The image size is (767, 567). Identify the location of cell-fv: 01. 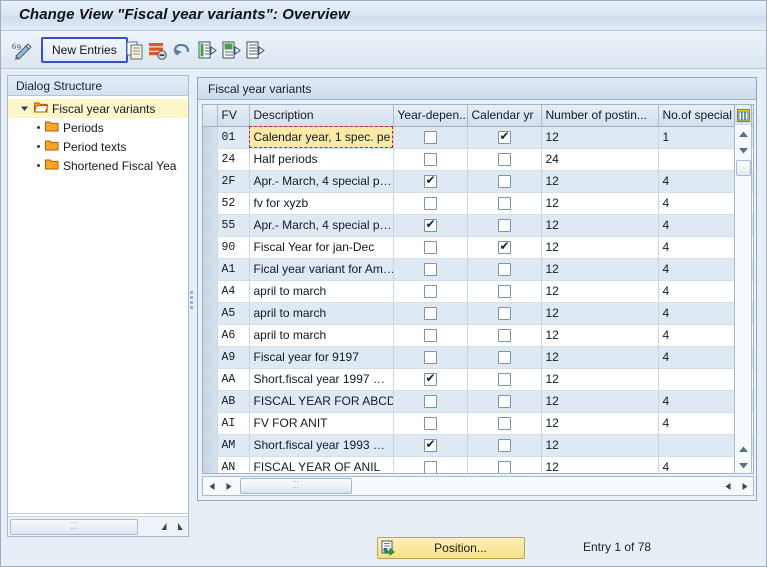
(233, 137).